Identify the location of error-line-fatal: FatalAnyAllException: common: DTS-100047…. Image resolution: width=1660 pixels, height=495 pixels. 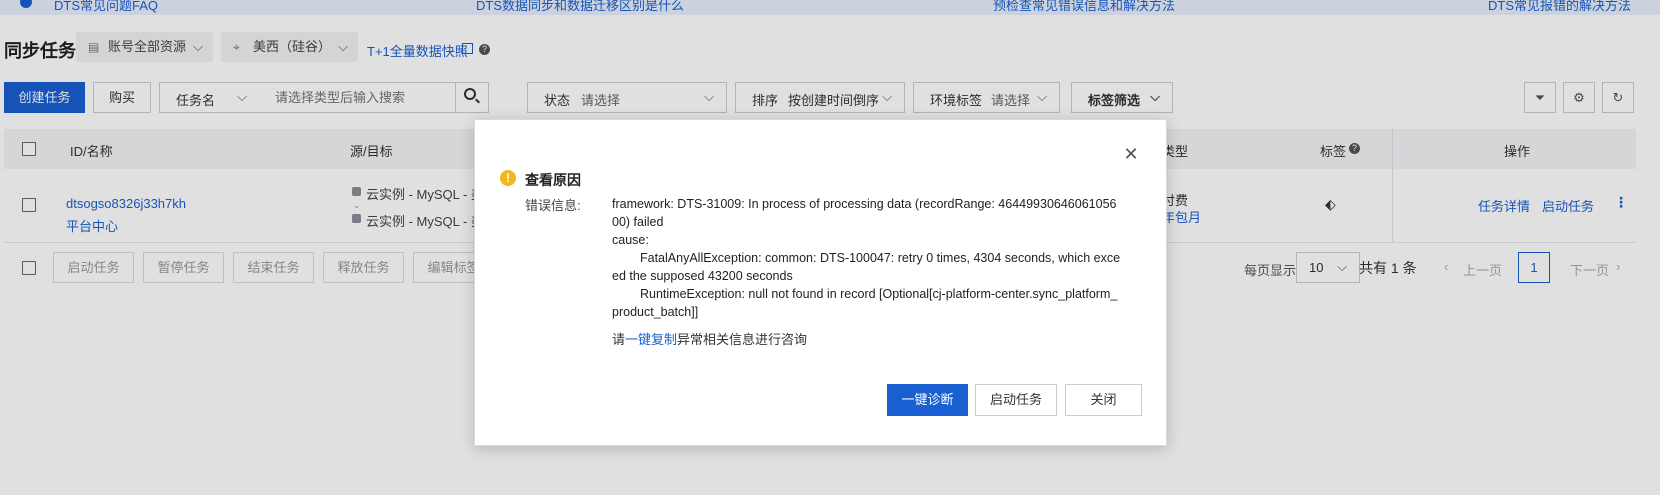
(866, 267).